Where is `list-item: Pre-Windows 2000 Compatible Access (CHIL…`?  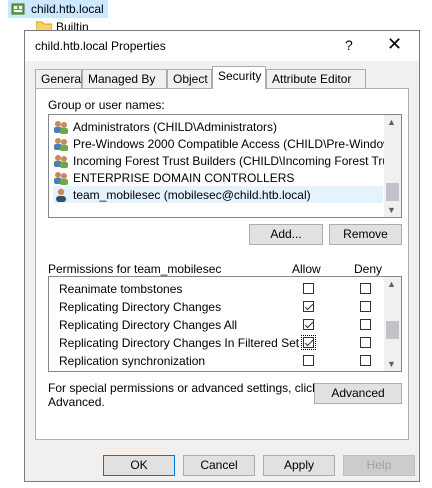 list-item: Pre-Windows 2000 Compatible Access (CHIL… is located at coordinates (227, 143).